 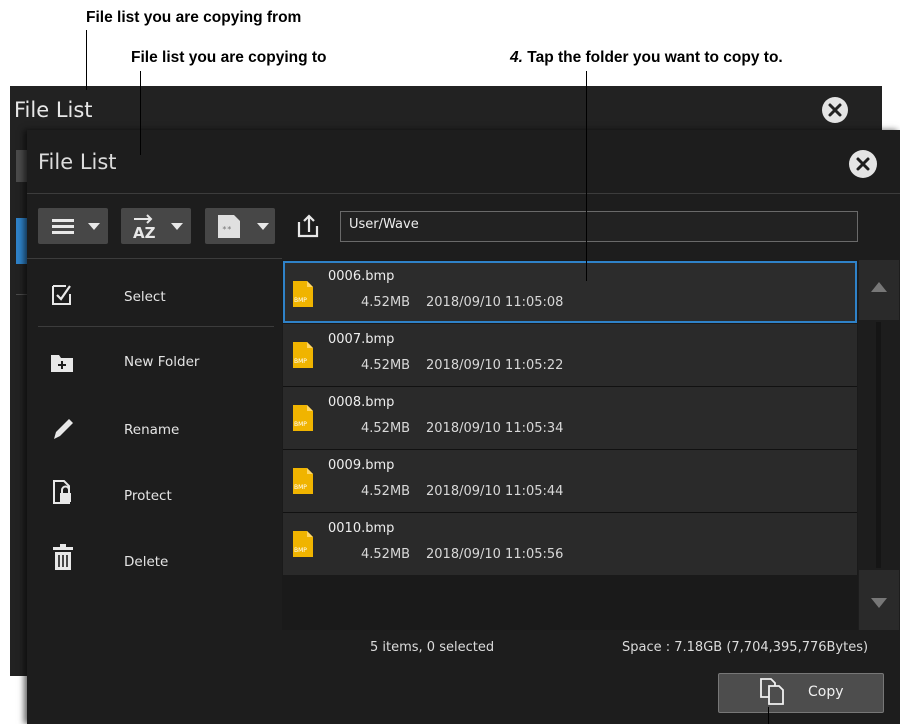 I want to click on file-filter-icon: **, so click(x=229, y=226).